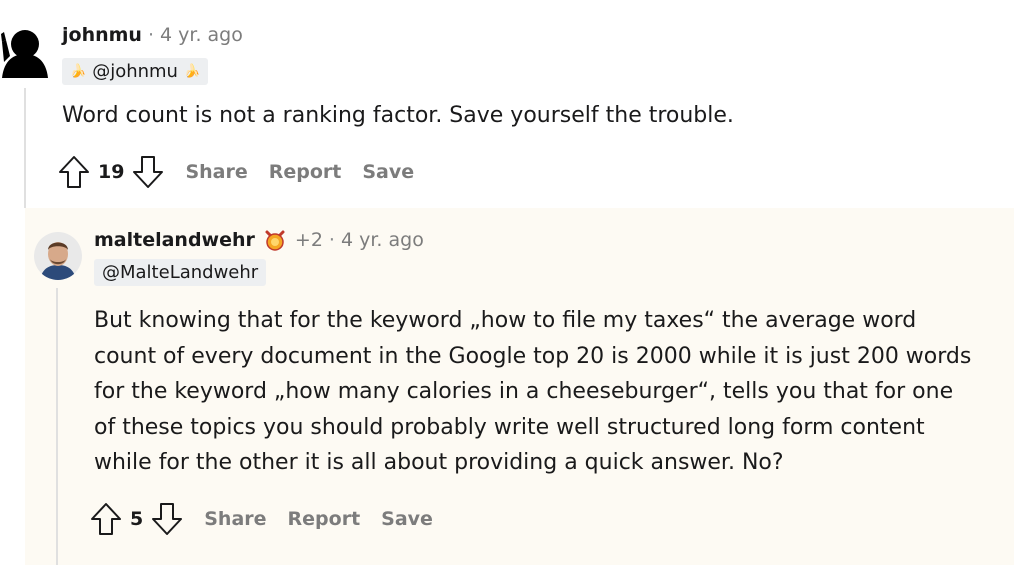 The image size is (1024, 565). What do you see at coordinates (102, 35) in the screenshot?
I see `author-name: johnmu` at bounding box center [102, 35].